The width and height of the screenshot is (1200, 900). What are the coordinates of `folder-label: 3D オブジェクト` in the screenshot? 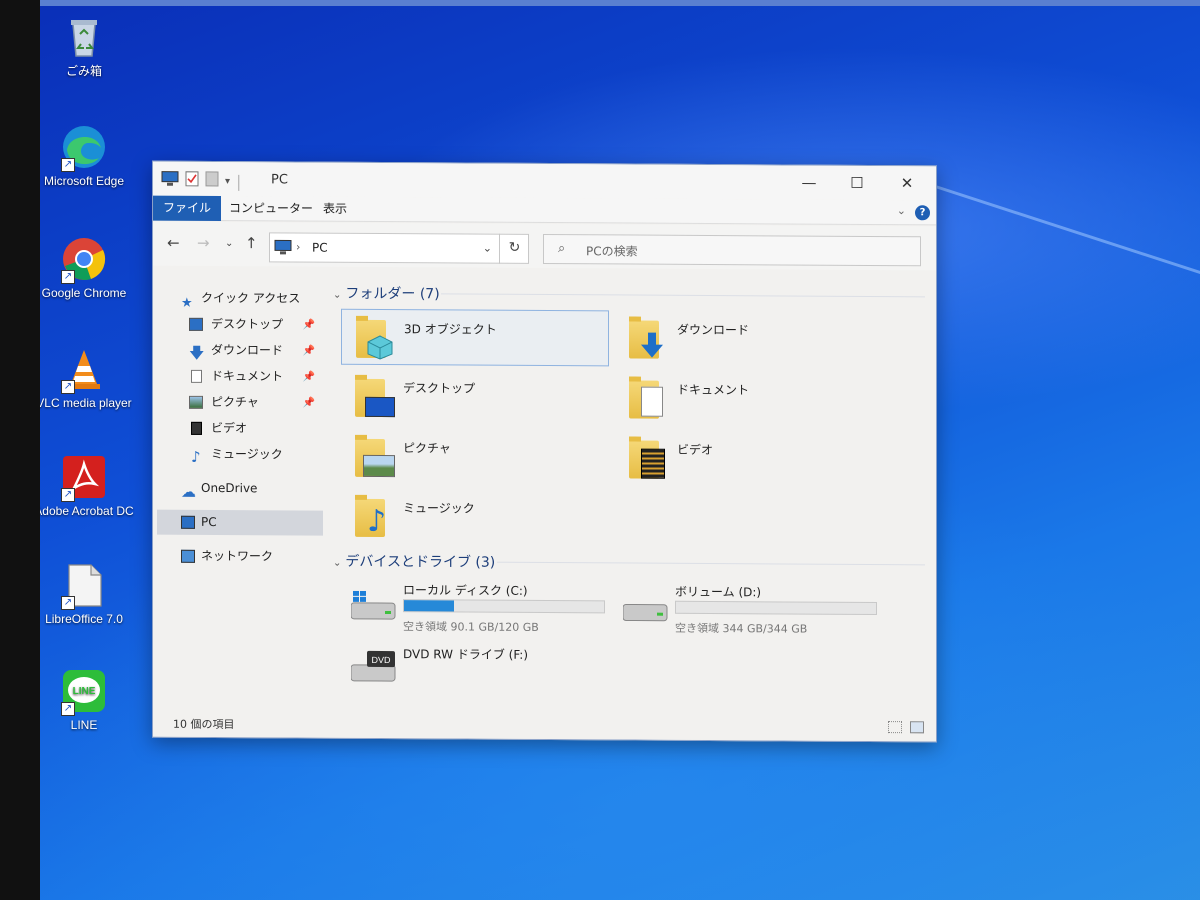 It's located at (450, 329).